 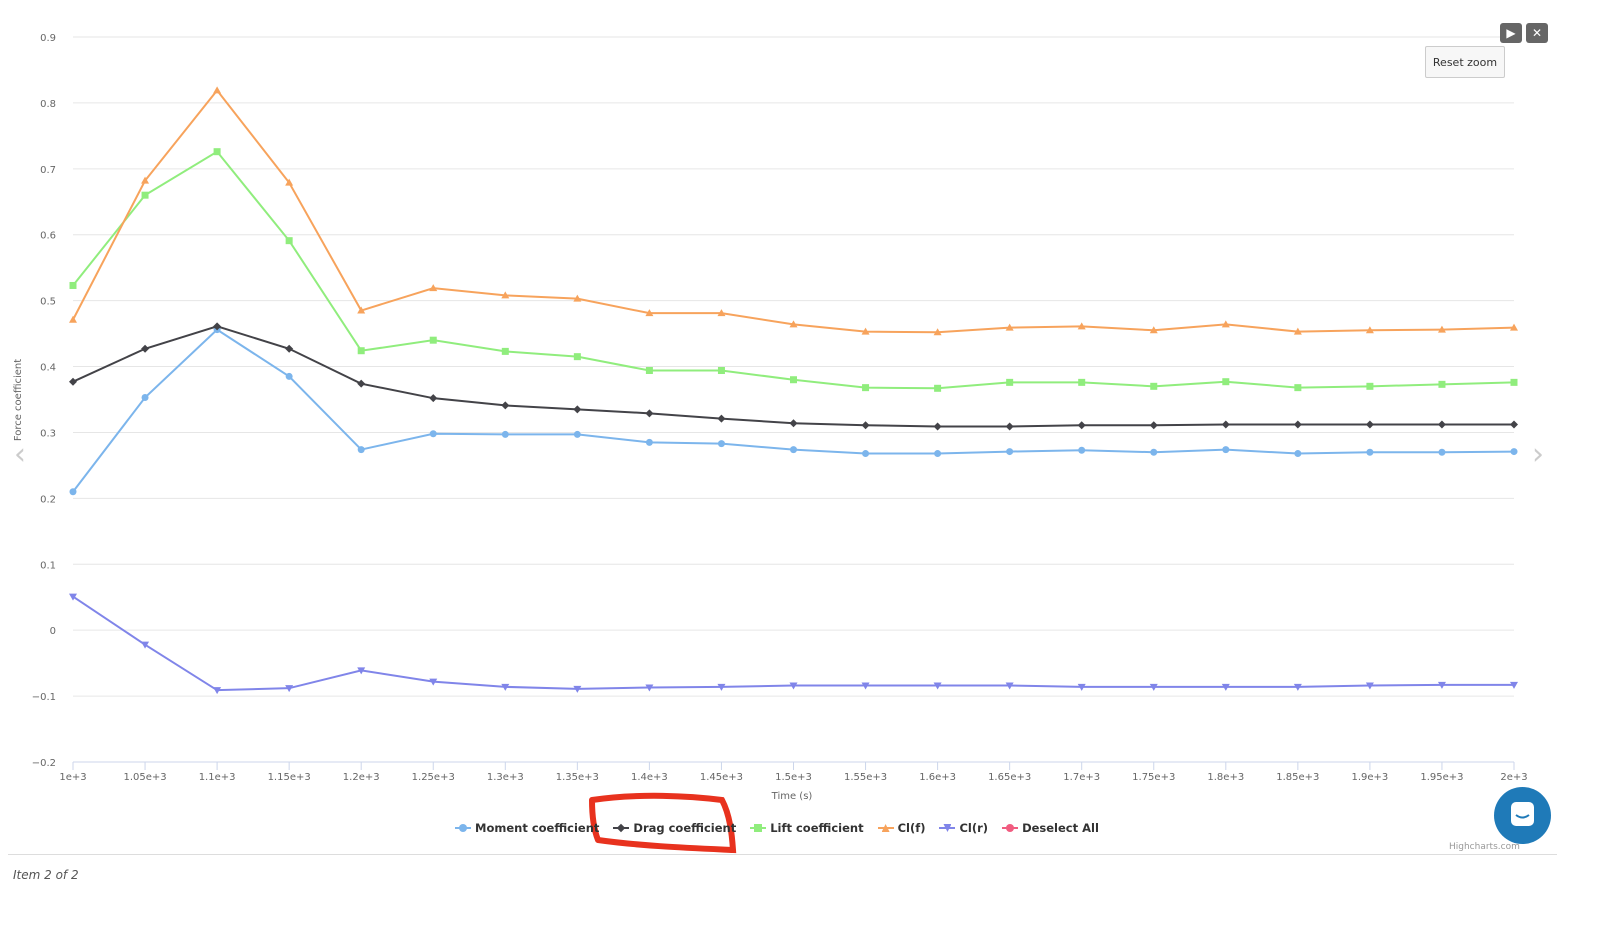 I want to click on y-tick-label: 0.5, so click(x=48, y=302).